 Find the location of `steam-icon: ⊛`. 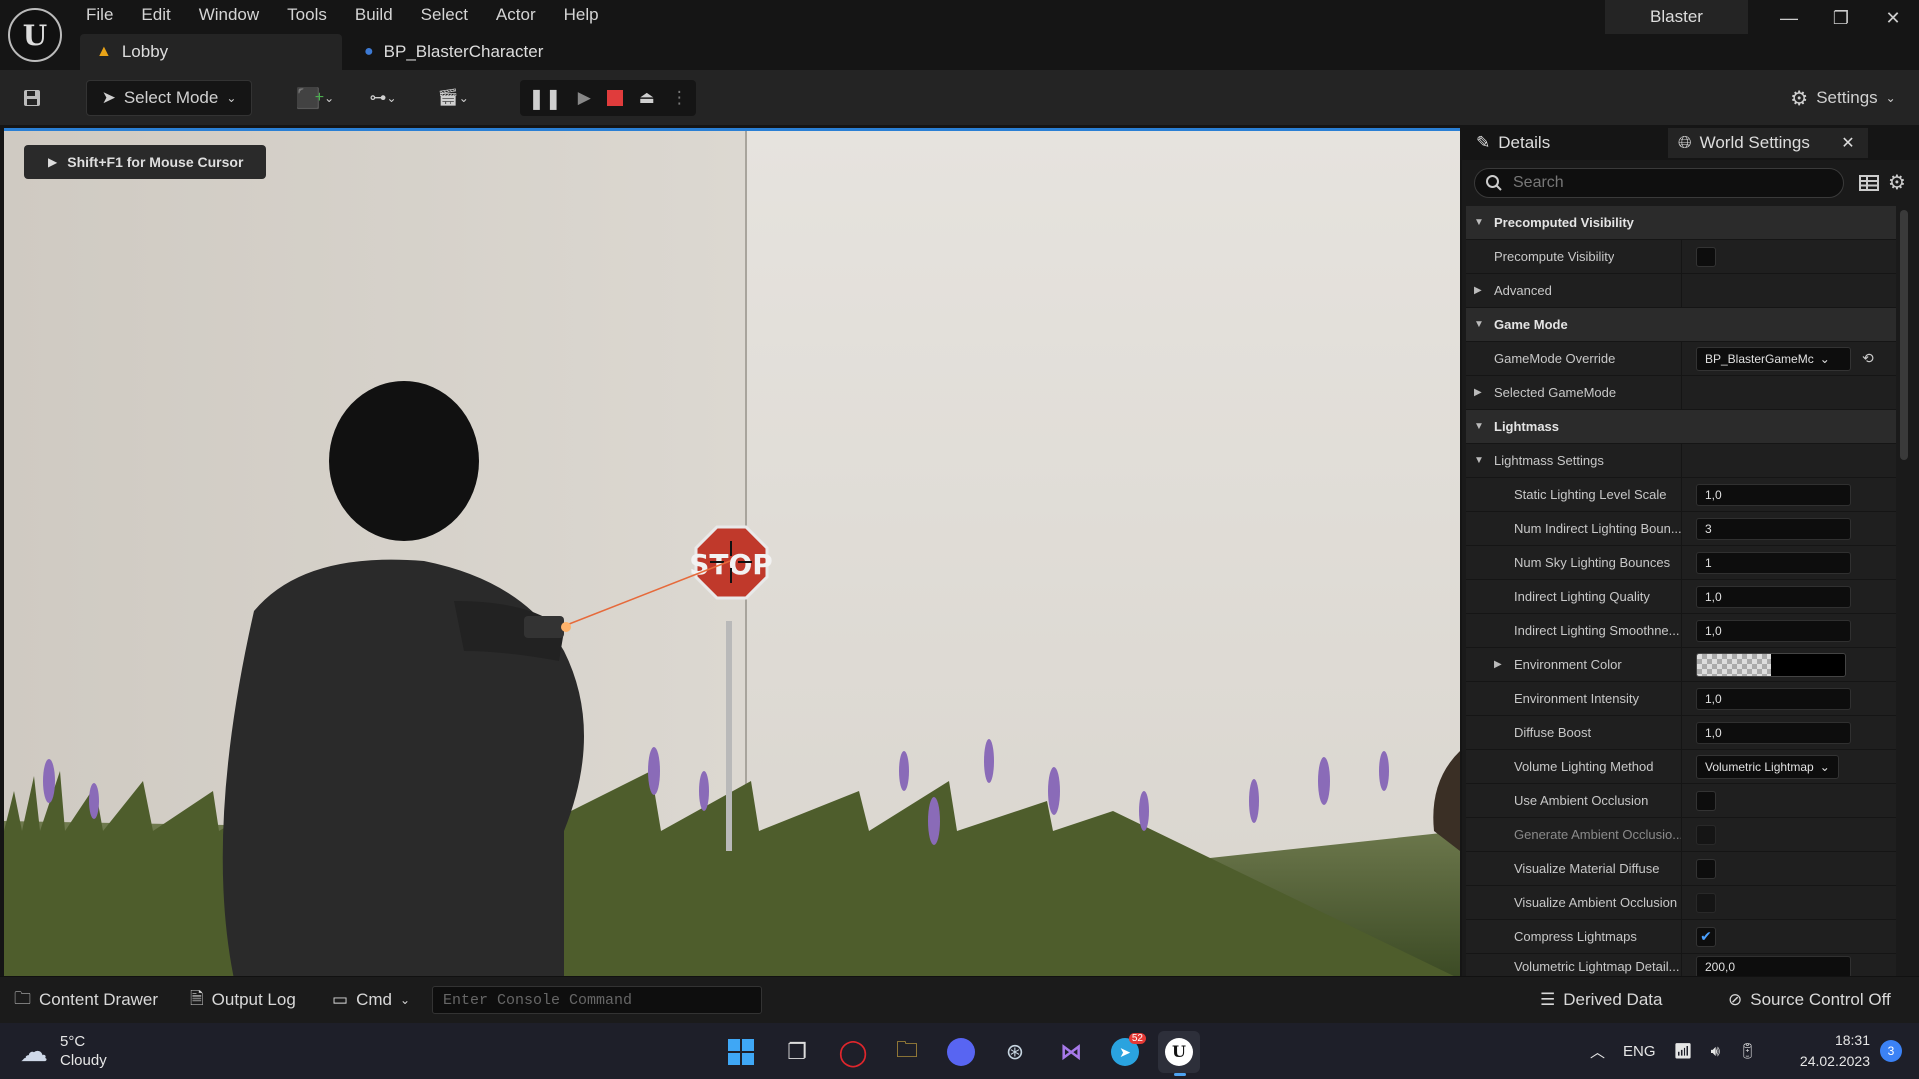

steam-icon: ⊛ is located at coordinates (1015, 1052).